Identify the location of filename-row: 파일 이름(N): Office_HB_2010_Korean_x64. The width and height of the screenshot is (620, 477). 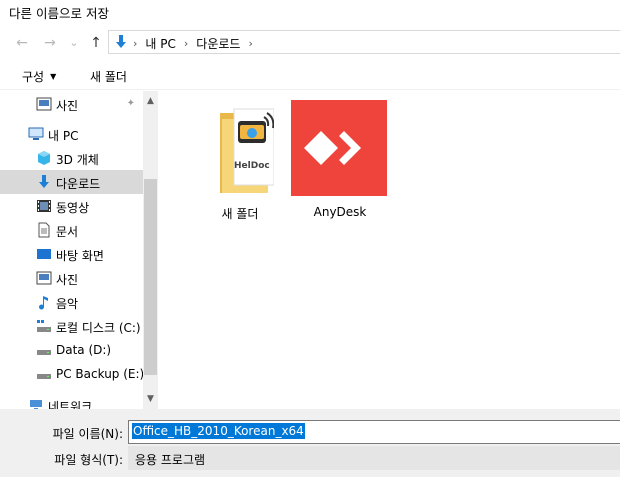
(310, 432).